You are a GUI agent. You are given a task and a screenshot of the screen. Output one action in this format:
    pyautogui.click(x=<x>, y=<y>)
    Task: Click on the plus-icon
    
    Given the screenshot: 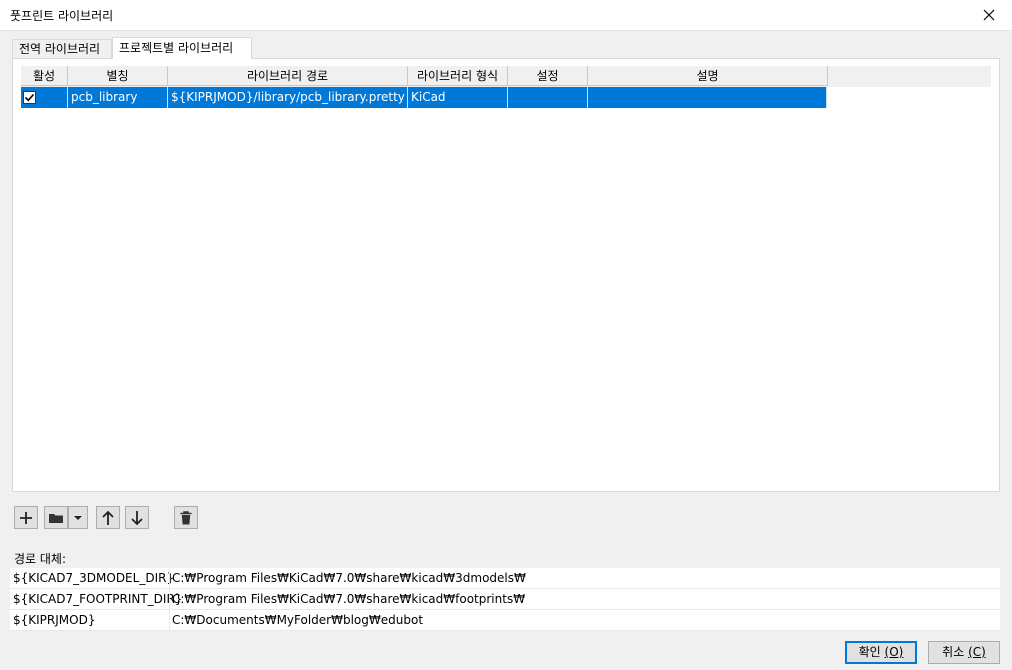 What is the action you would take?
    pyautogui.click(x=26, y=517)
    